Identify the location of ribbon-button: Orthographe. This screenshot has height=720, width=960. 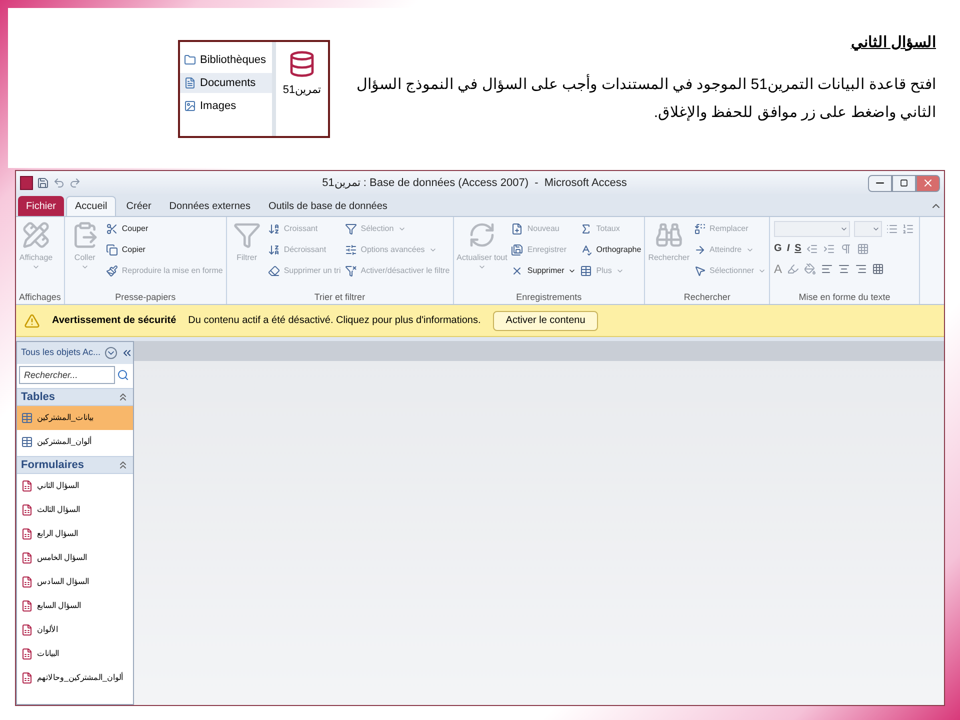
(611, 250).